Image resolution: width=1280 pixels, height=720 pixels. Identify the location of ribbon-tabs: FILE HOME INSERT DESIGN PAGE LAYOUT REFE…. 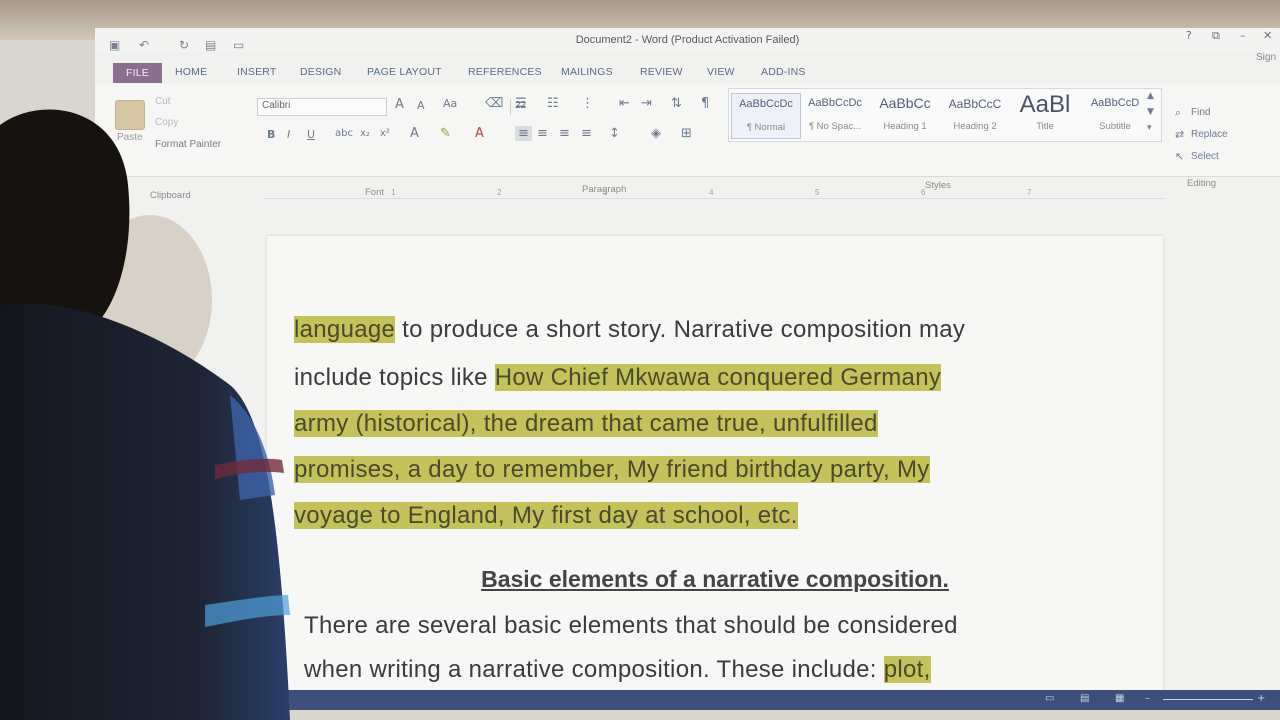
(687, 73).